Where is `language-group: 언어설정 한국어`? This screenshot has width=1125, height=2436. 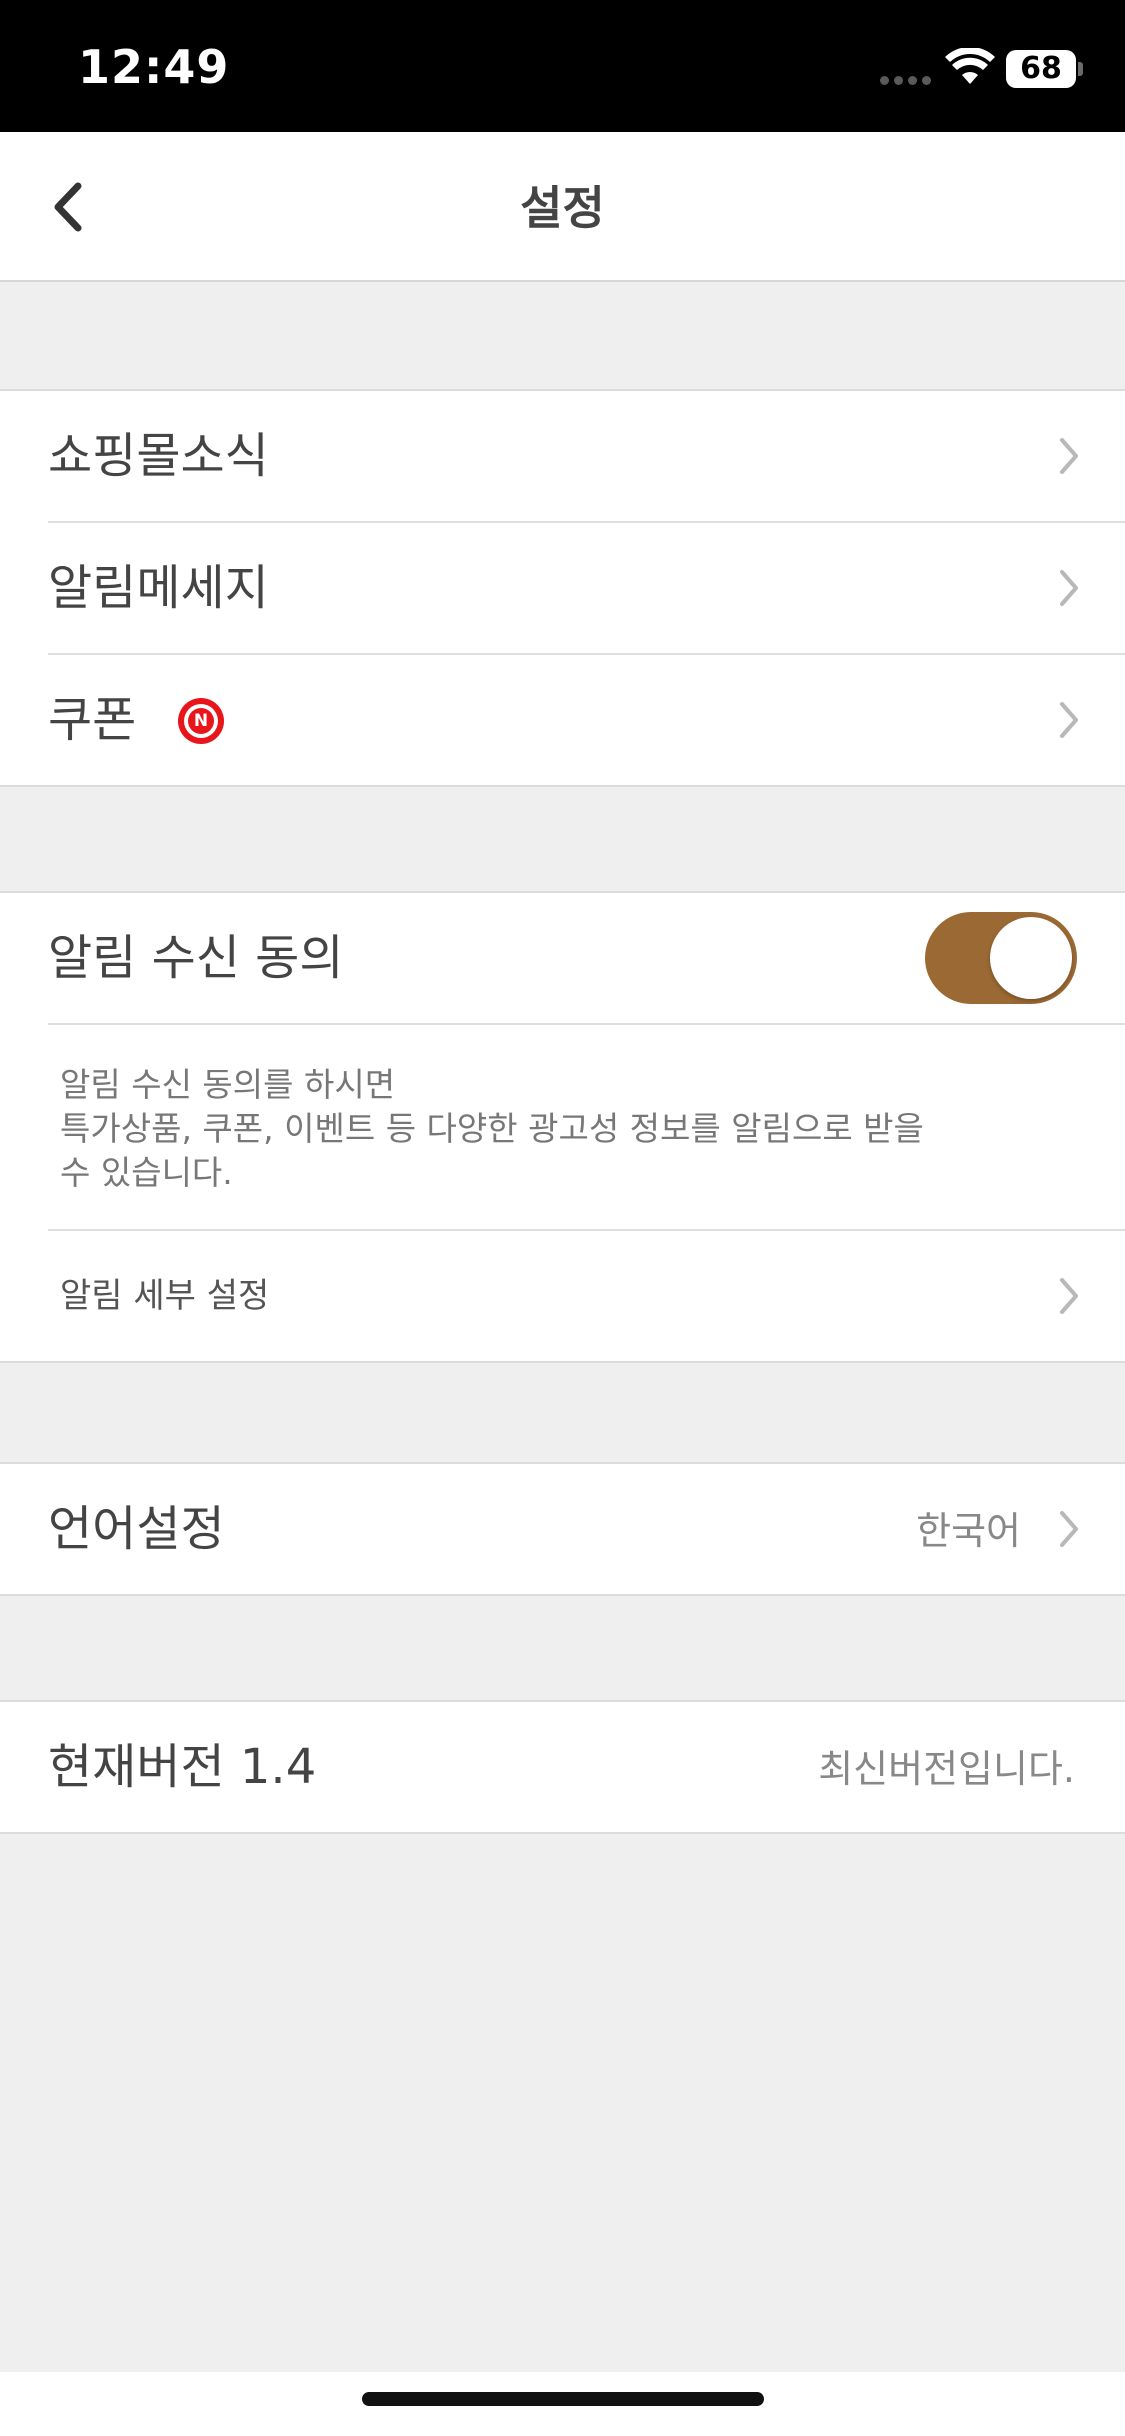
language-group: 언어설정 한국어 is located at coordinates (562, 1529).